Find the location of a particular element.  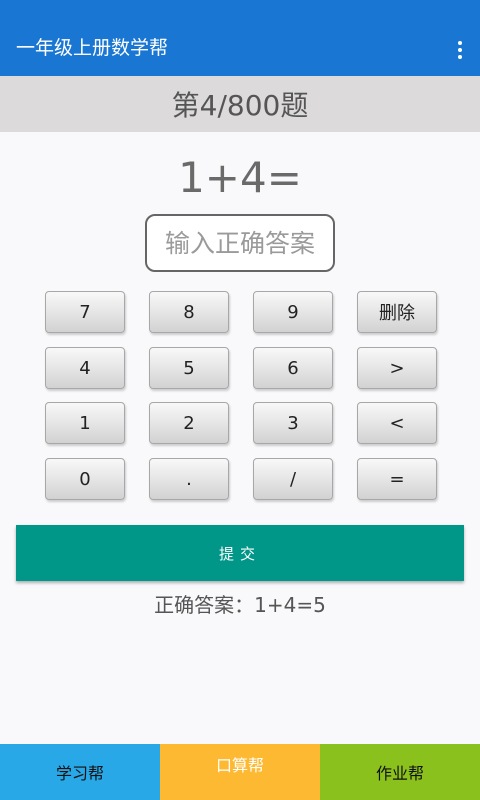

key-7: 7 is located at coordinates (85, 312).